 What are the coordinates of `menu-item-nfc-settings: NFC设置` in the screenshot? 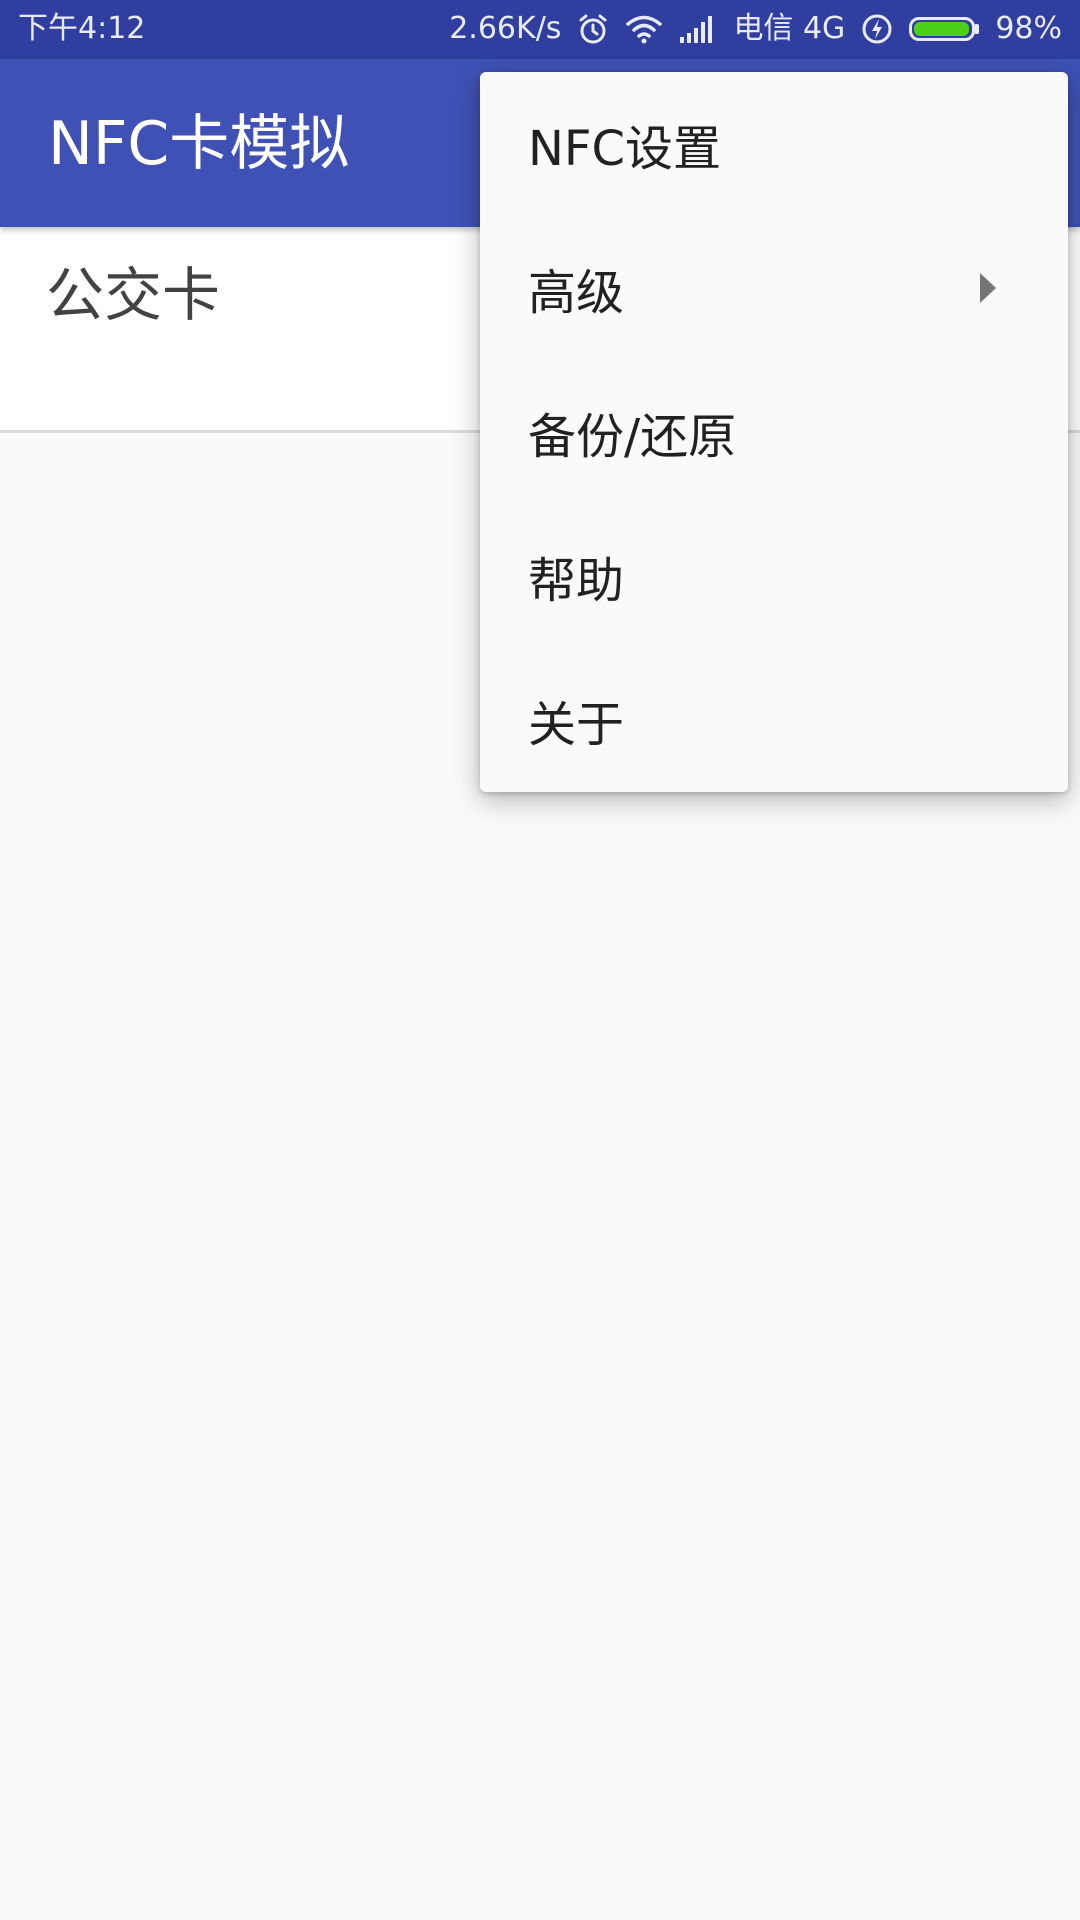 It's located at (774, 144).